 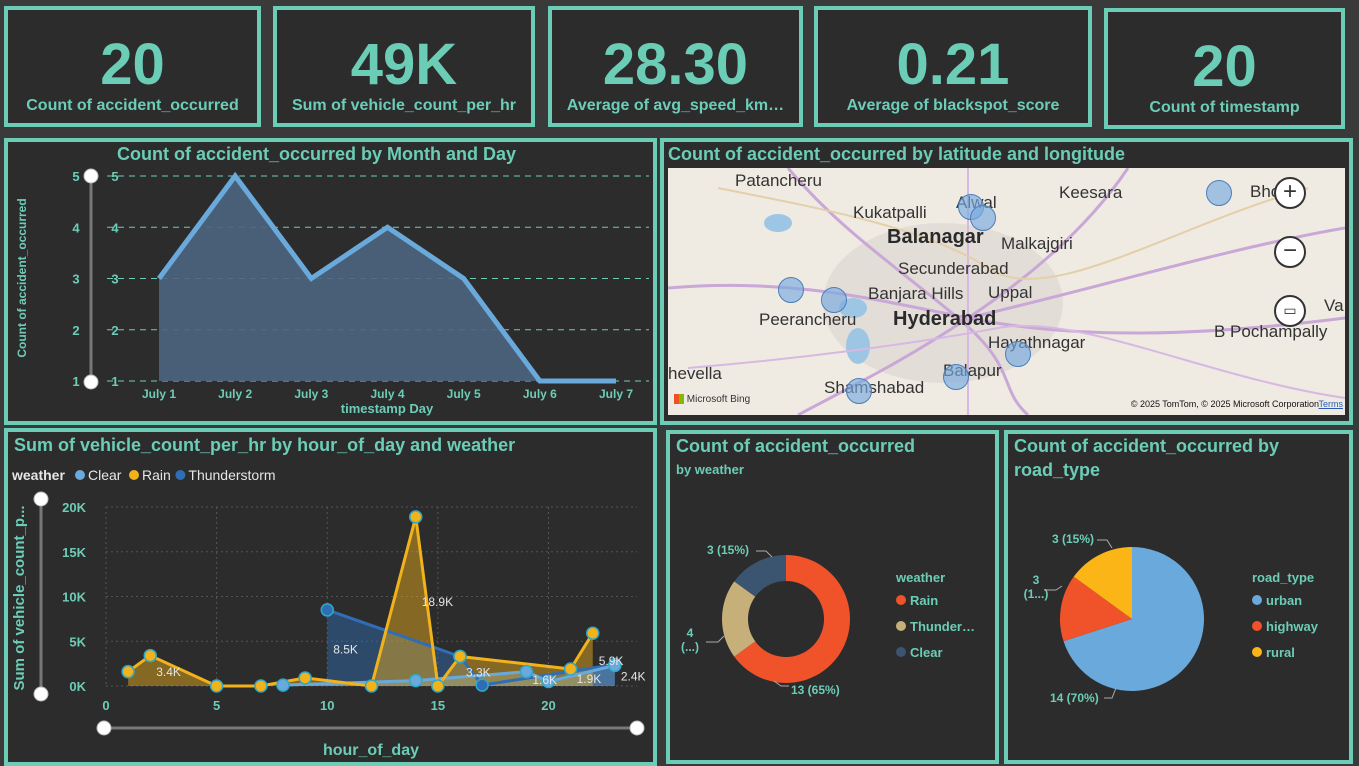 I want to click on kpi-value: 20, so click(x=1224, y=66).